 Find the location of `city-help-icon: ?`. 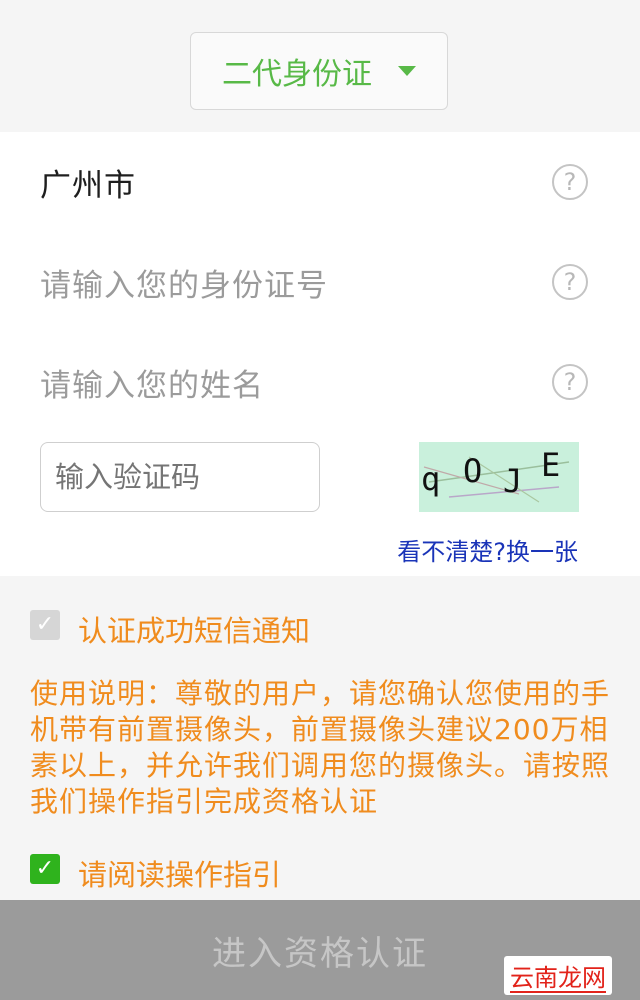

city-help-icon: ? is located at coordinates (570, 182).